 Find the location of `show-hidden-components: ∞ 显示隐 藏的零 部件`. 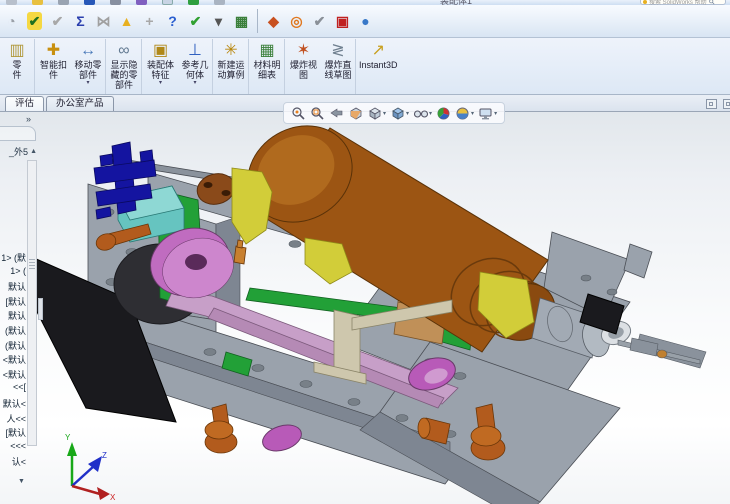

show-hidden-components: ∞ 显示隐 藏的零 部件 is located at coordinates (124, 66).